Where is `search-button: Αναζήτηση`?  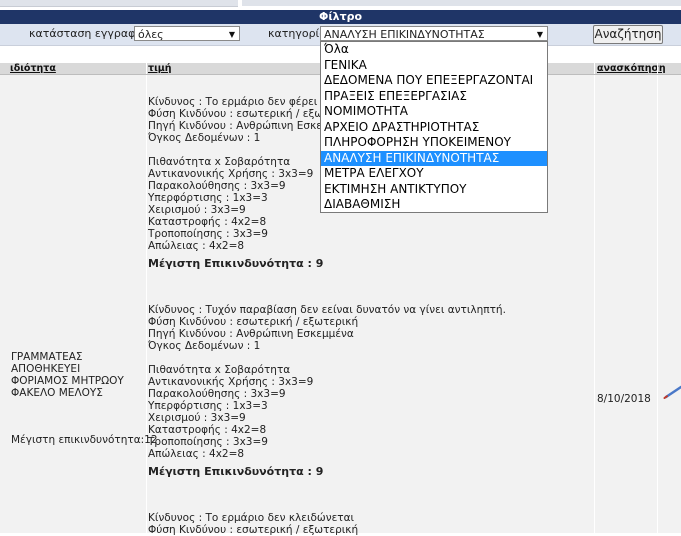 search-button: Αναζήτηση is located at coordinates (628, 34).